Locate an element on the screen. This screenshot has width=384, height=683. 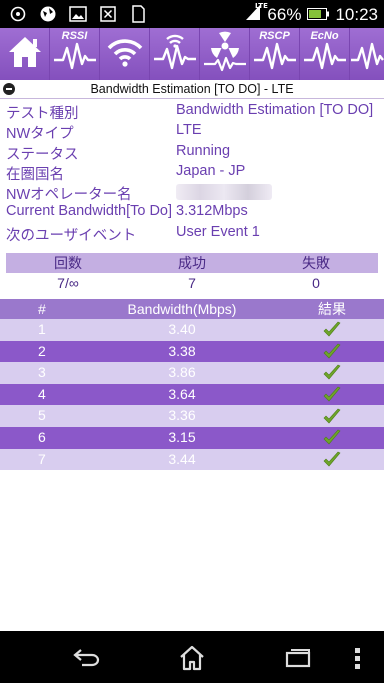
image-icon is located at coordinates (78, 14).